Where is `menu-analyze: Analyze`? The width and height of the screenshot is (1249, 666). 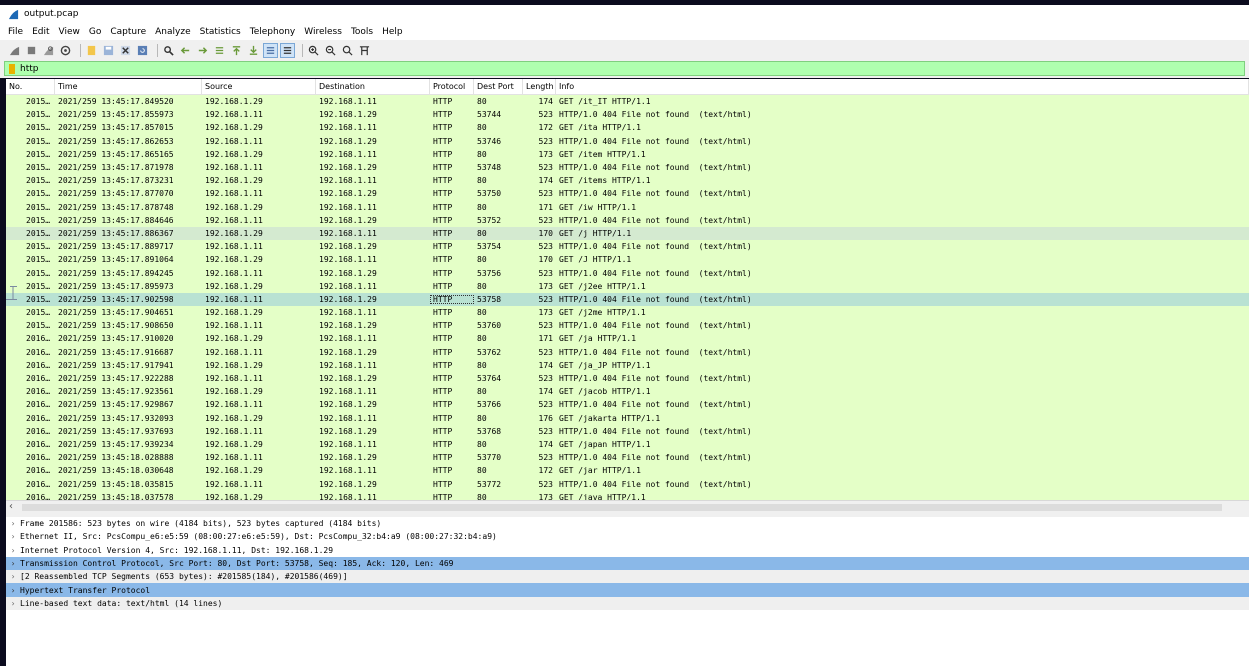 menu-analyze: Analyze is located at coordinates (172, 32).